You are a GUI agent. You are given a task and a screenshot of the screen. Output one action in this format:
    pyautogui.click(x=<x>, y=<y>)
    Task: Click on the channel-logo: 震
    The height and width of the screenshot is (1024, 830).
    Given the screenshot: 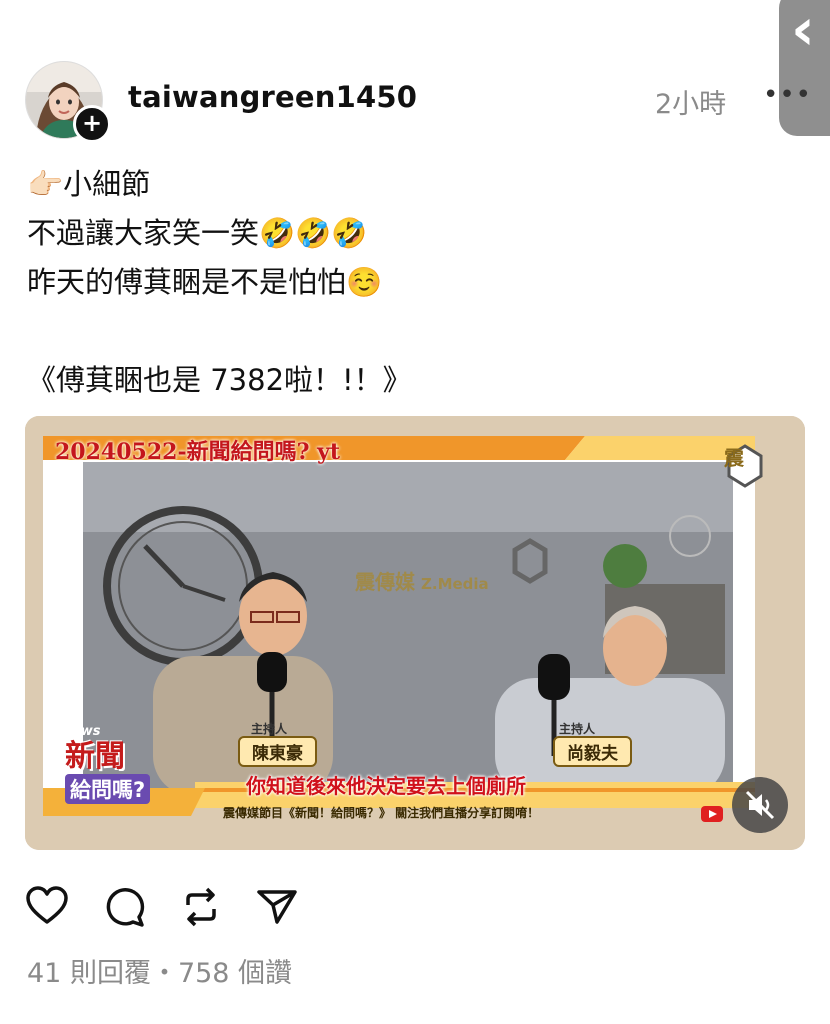 What is the action you would take?
    pyautogui.click(x=734, y=458)
    